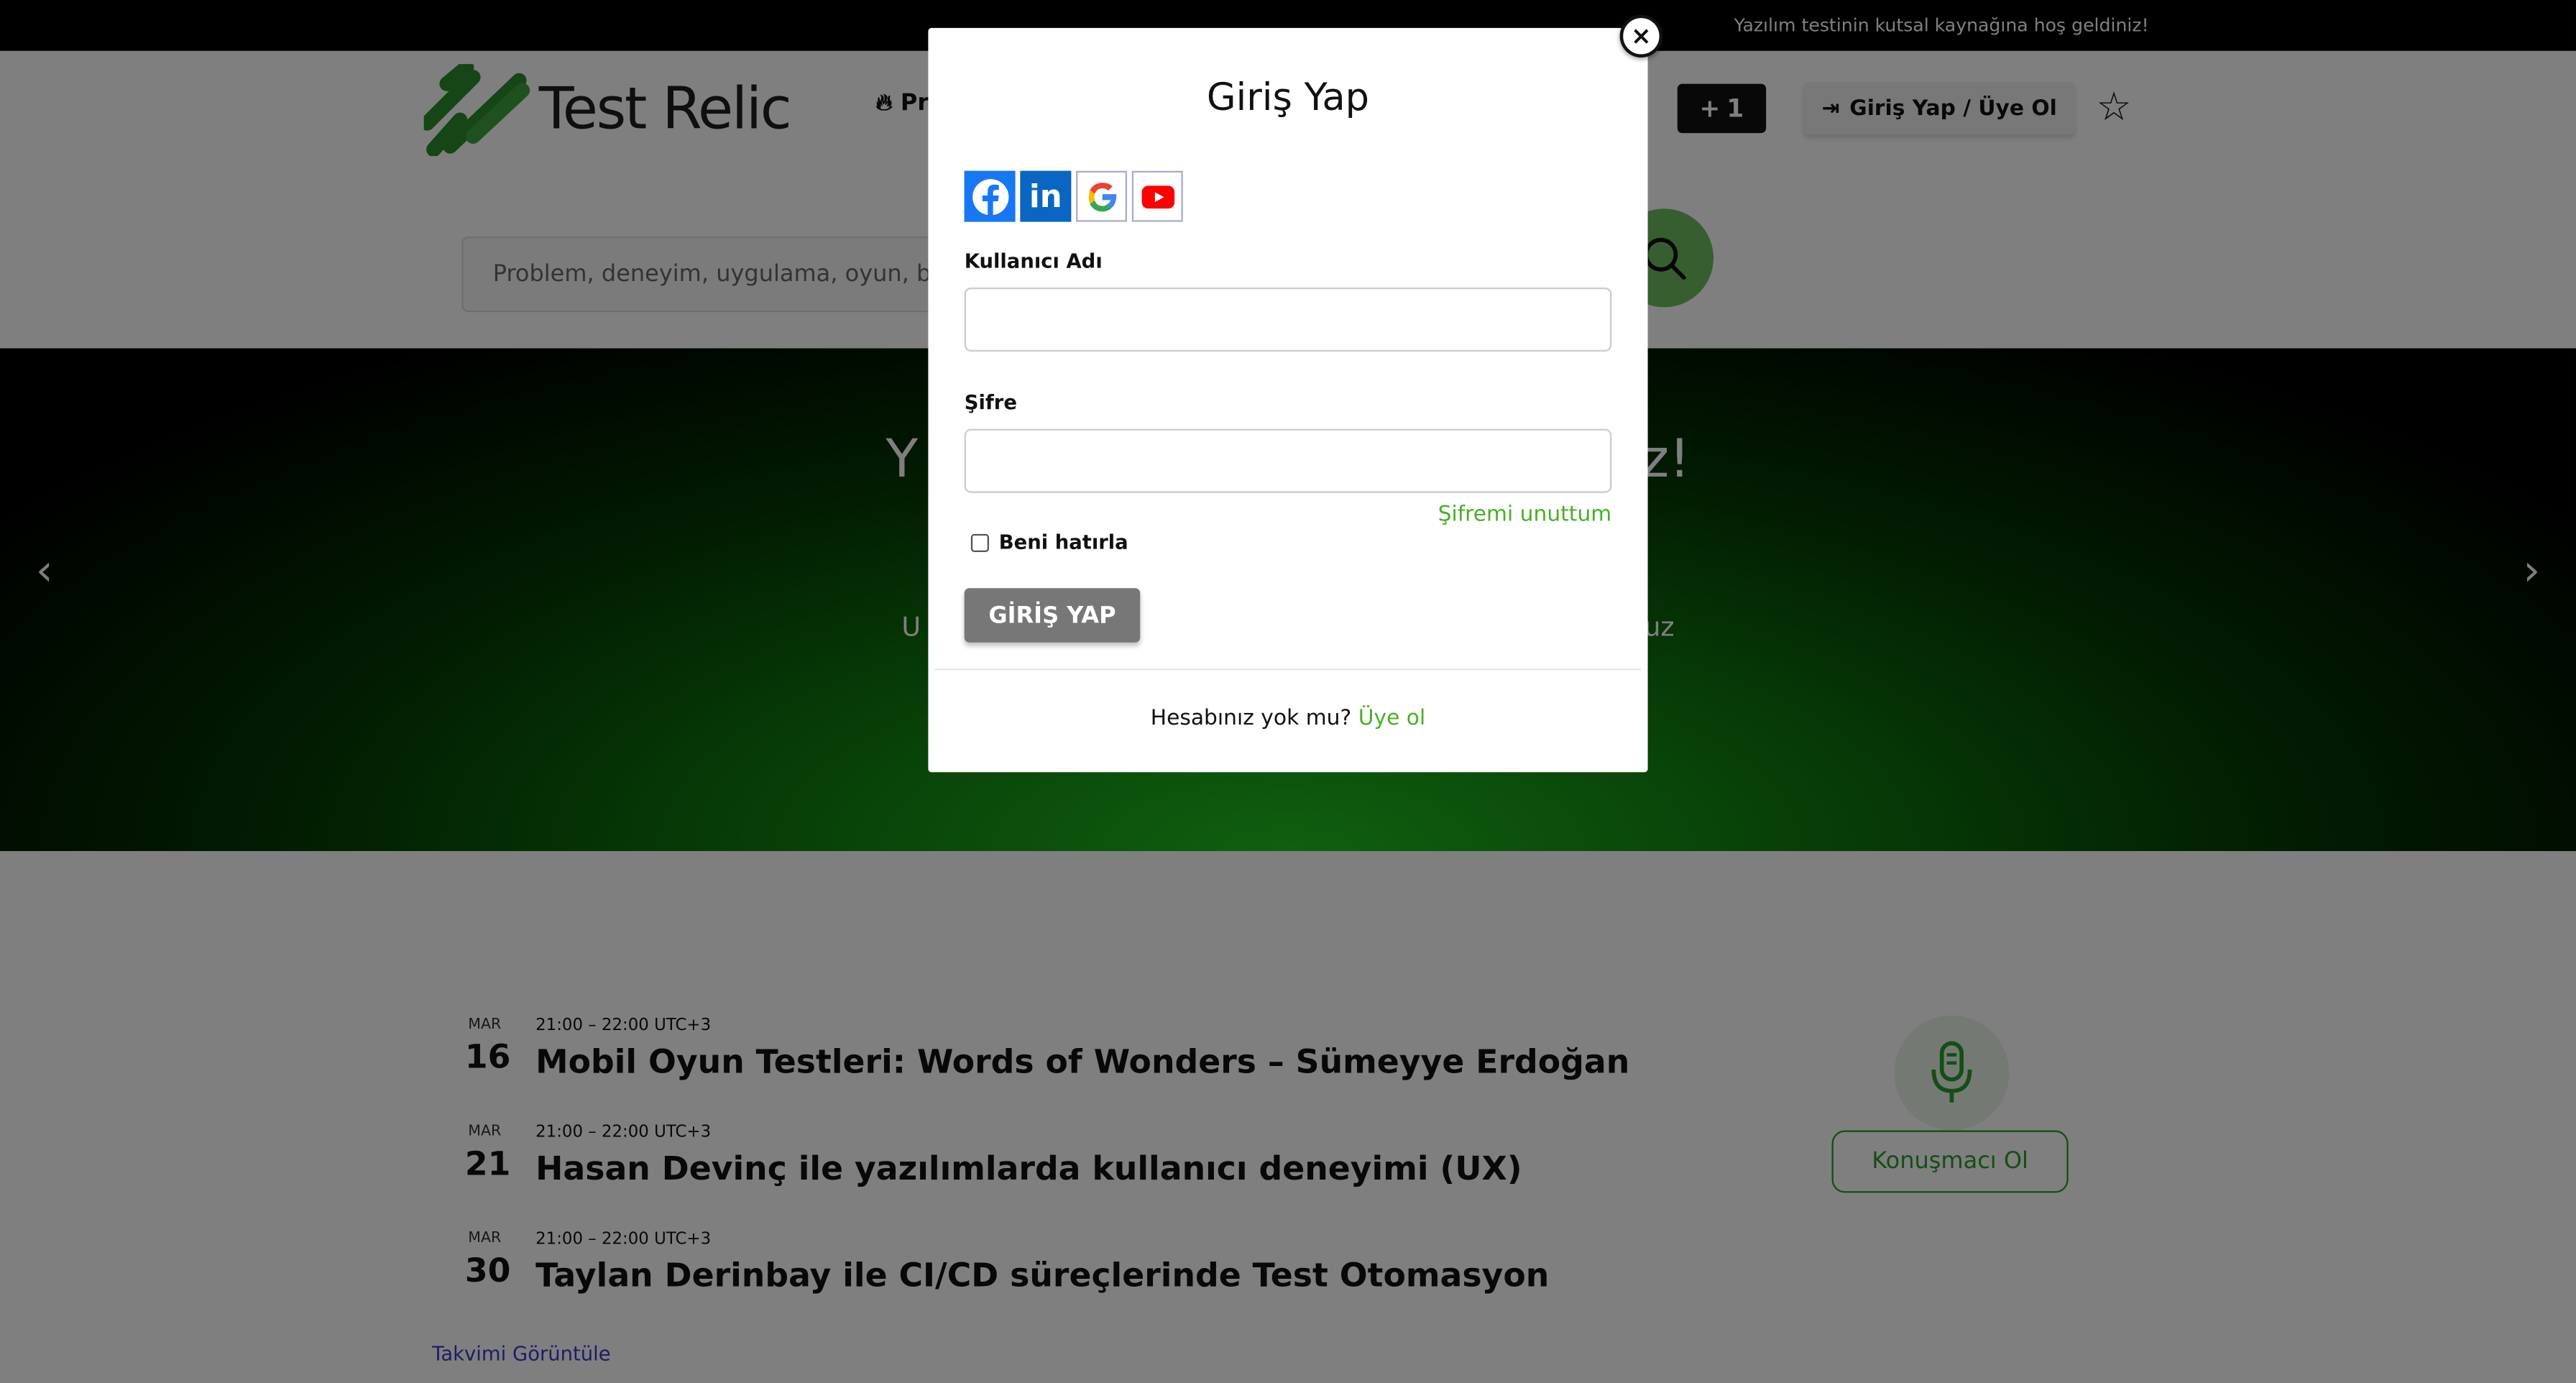 This screenshot has width=2576, height=1383. What do you see at coordinates (1157, 196) in the screenshot?
I see `youtube-icon` at bounding box center [1157, 196].